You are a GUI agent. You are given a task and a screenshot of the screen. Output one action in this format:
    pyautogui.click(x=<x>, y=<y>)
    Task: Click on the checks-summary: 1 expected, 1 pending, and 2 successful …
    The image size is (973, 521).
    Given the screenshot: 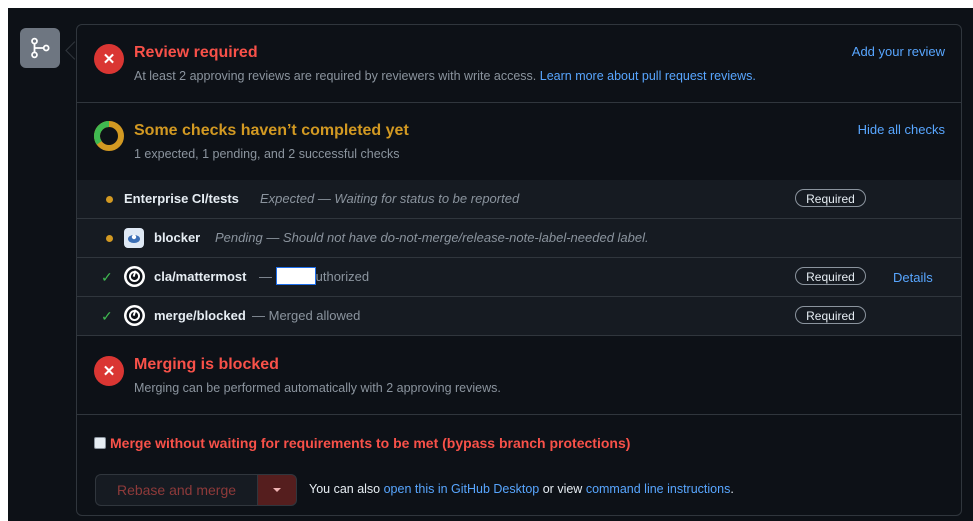 What is the action you would take?
    pyautogui.click(x=267, y=154)
    